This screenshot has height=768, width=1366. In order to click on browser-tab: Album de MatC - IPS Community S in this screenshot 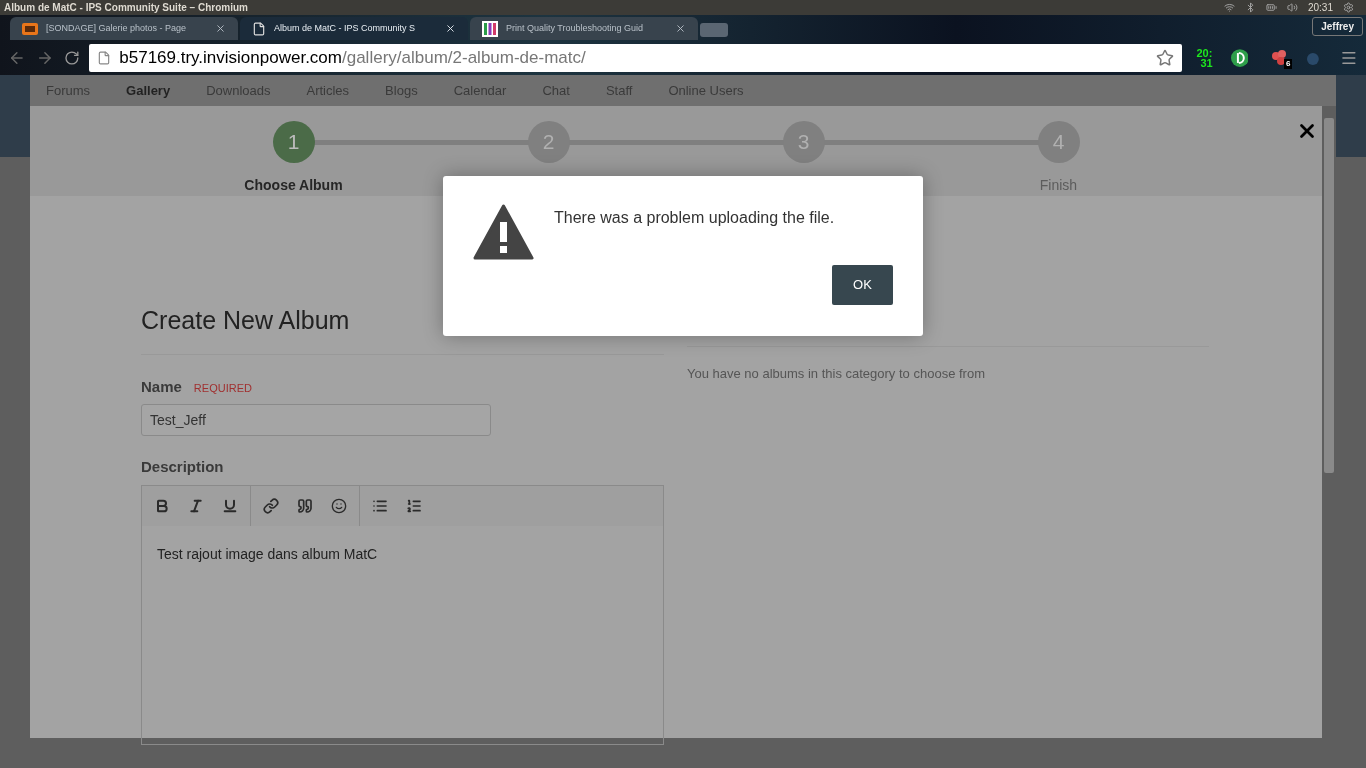, I will do `click(354, 28)`.